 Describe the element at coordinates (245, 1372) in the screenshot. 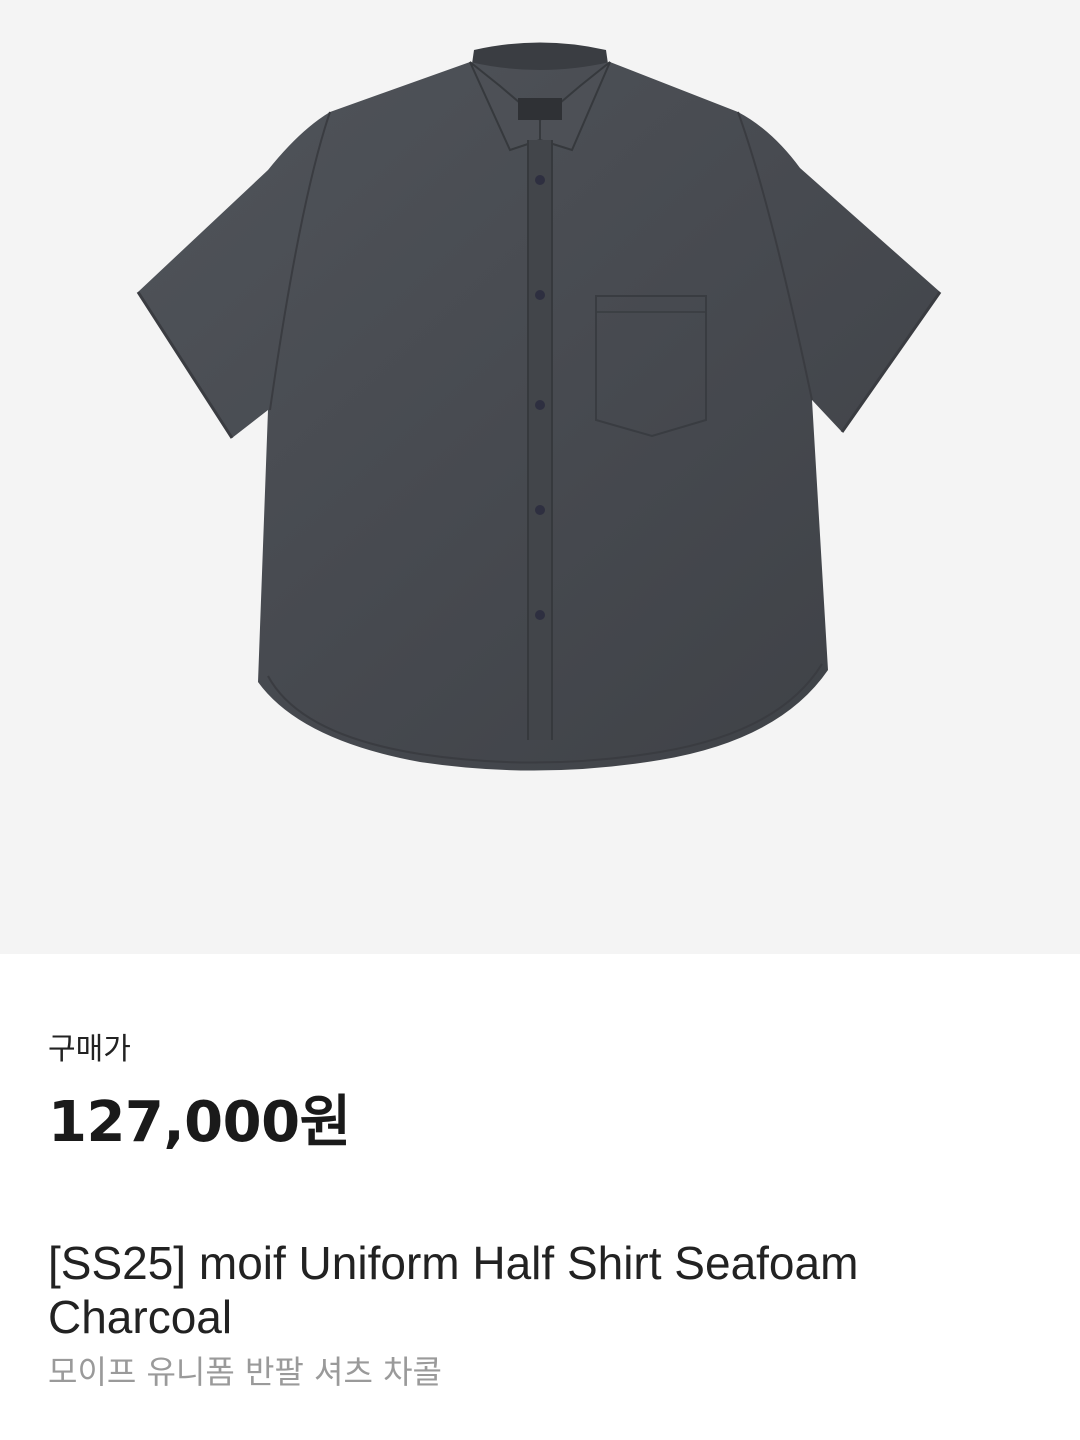

I see `product-subtitle: 모이프 유니폼 반팔 셔츠 차콜` at that location.